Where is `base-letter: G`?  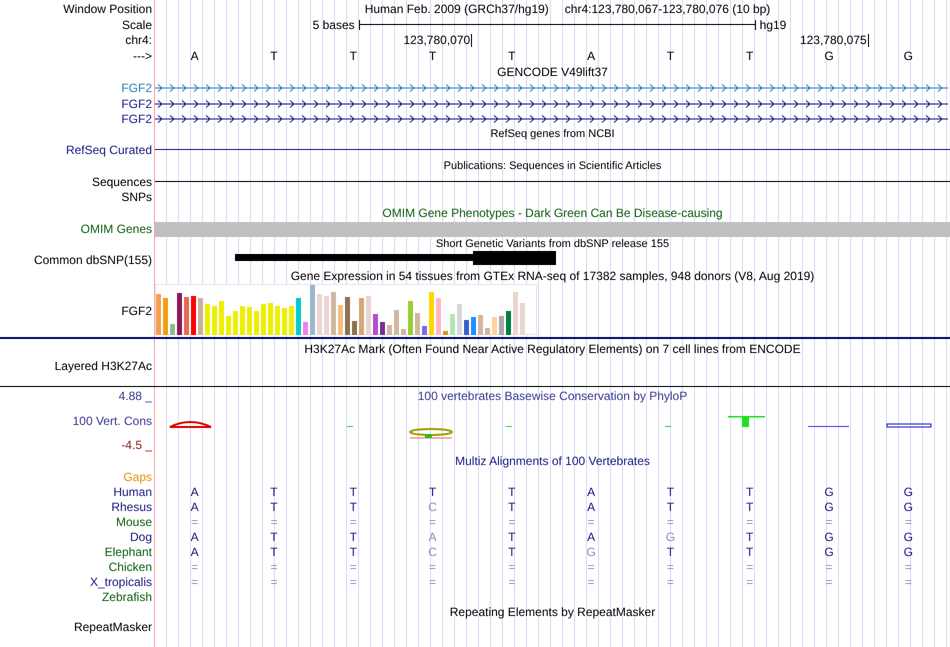
base-letter: G is located at coordinates (829, 56).